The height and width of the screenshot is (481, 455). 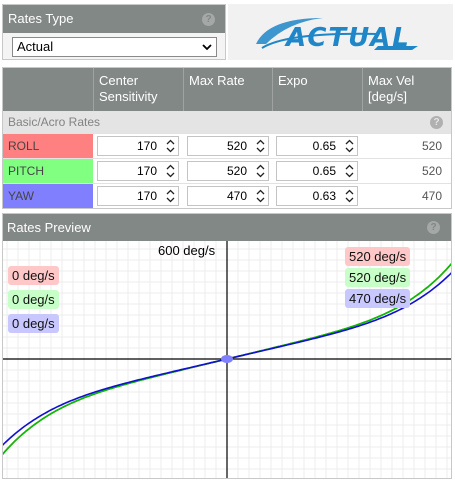 What do you see at coordinates (138, 89) in the screenshot?
I see `header-center-sensitivity: Center Sensitivity` at bounding box center [138, 89].